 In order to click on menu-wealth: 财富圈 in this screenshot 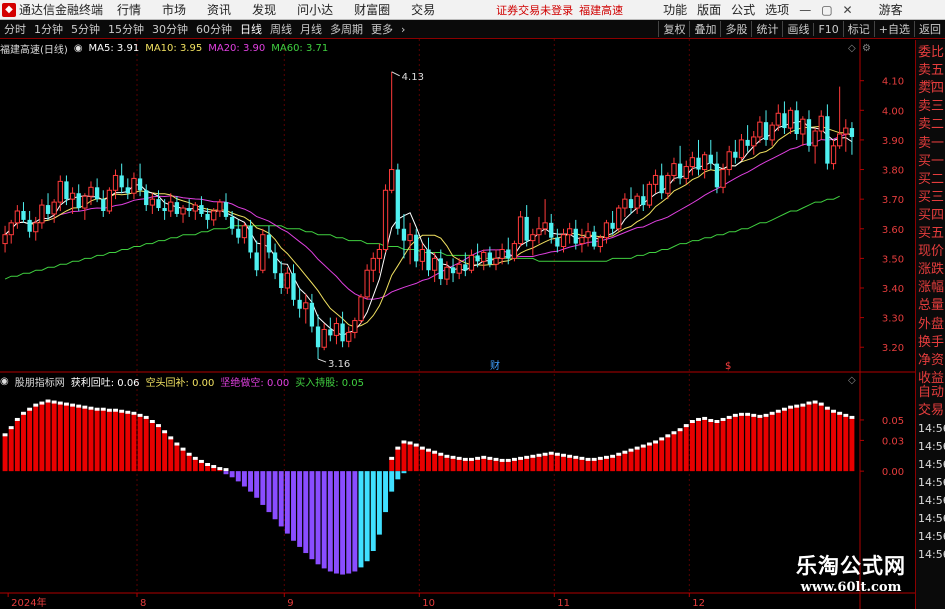, I will do `click(372, 9)`.